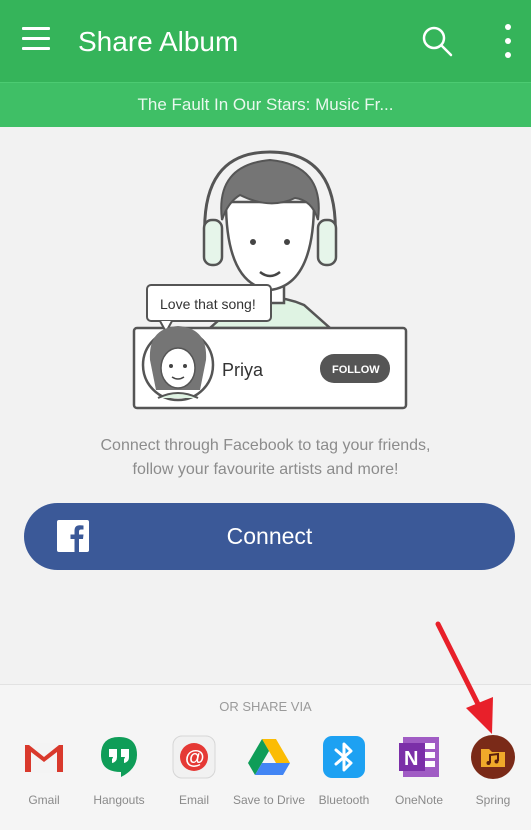 The image size is (531, 830). I want to click on onenote-icon: N, so click(419, 757).